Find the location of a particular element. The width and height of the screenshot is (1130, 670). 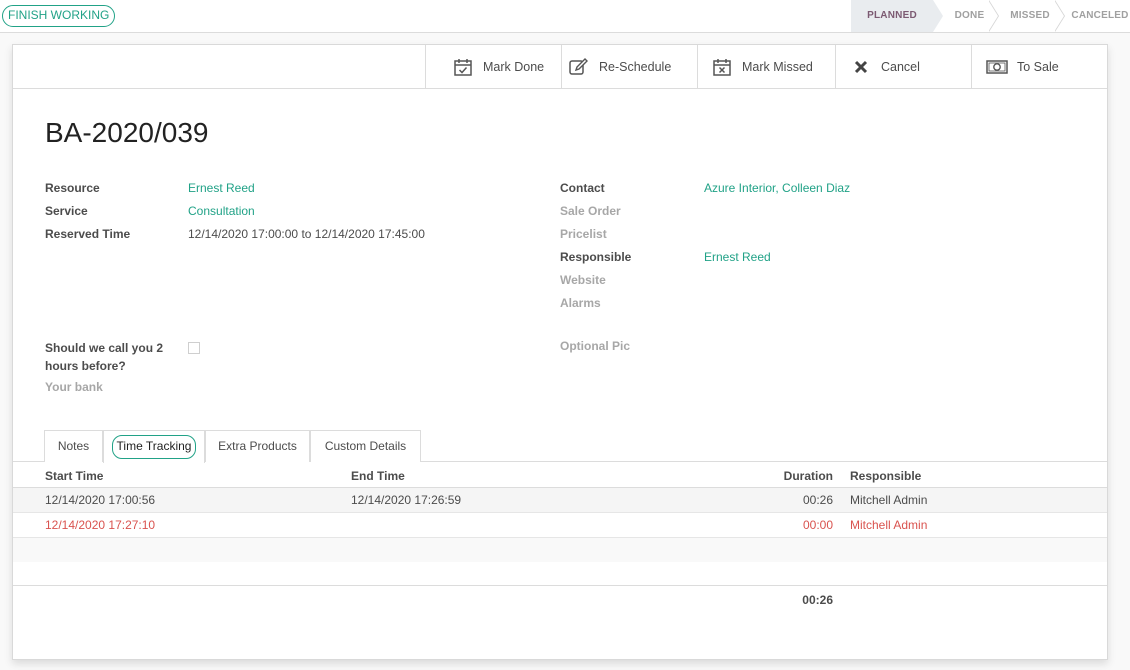

close-icon is located at coordinates (861, 67).